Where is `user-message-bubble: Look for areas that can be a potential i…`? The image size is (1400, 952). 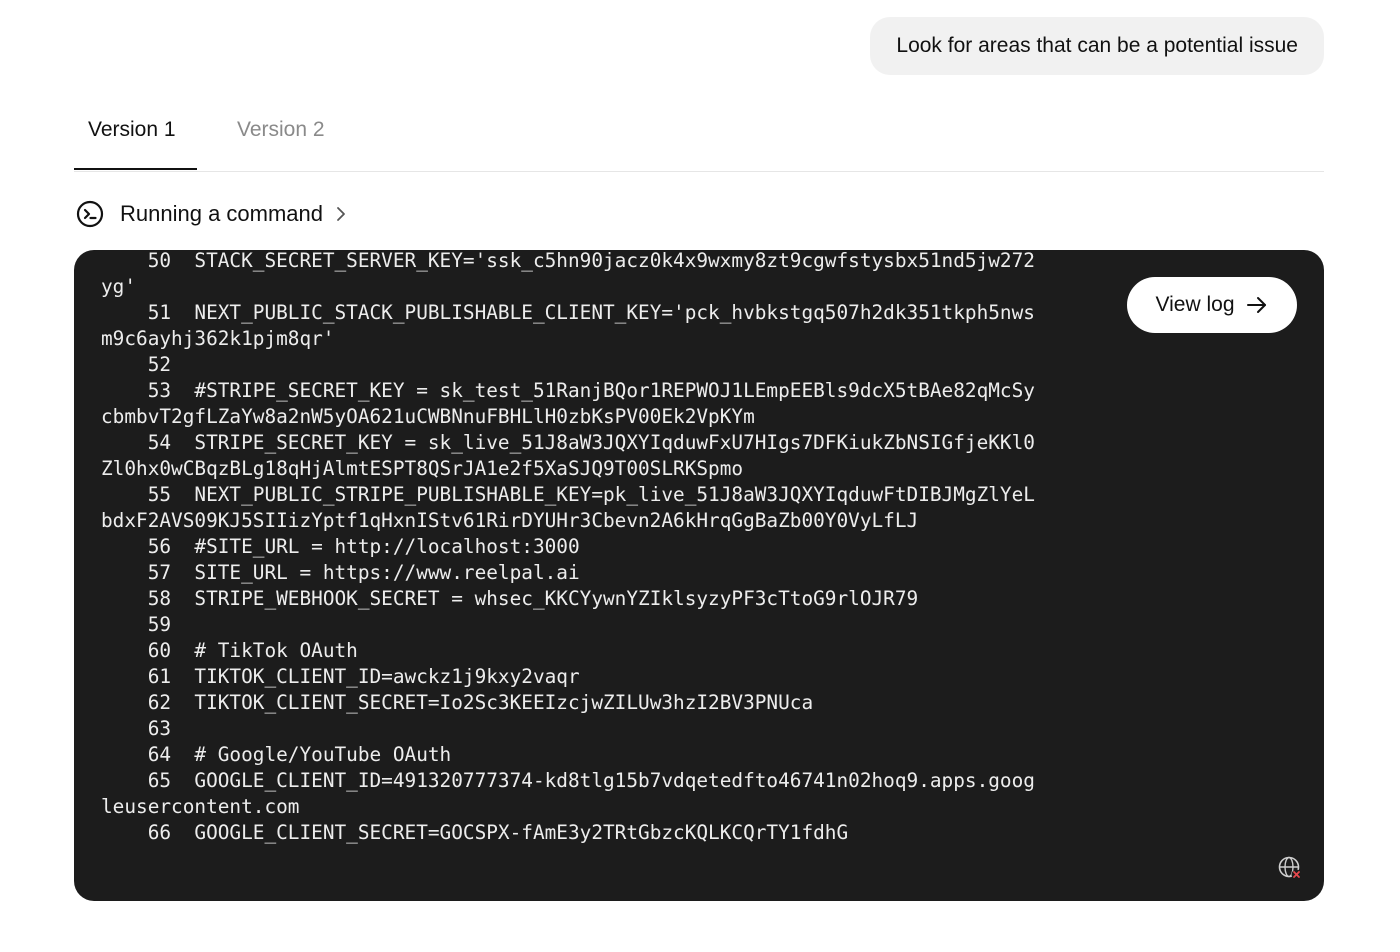 user-message-bubble: Look for areas that can be a potential i… is located at coordinates (1097, 46).